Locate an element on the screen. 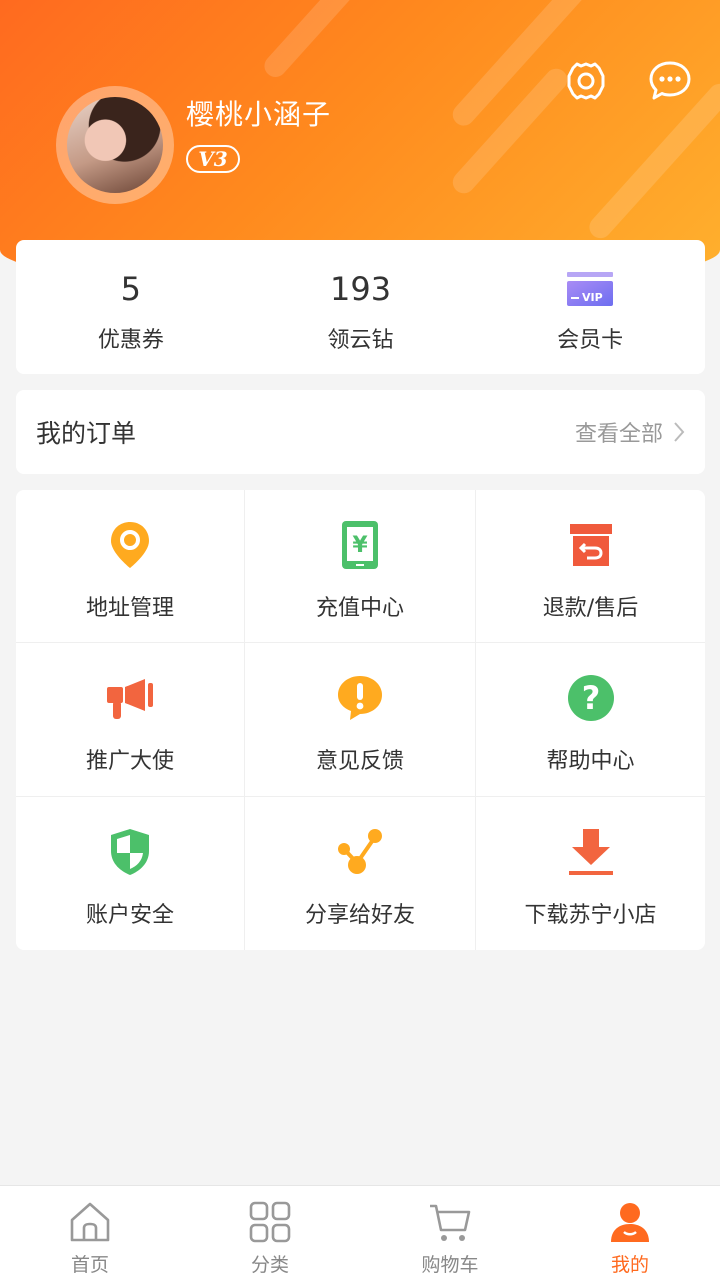 The image size is (720, 1280). gear-icon is located at coordinates (586, 81).